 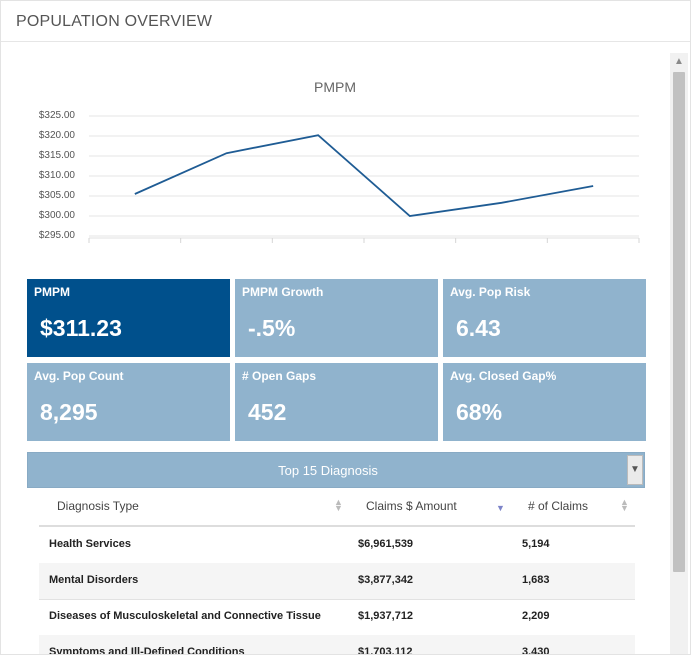 What do you see at coordinates (267, 412) in the screenshot?
I see `kpi-value: 452` at bounding box center [267, 412].